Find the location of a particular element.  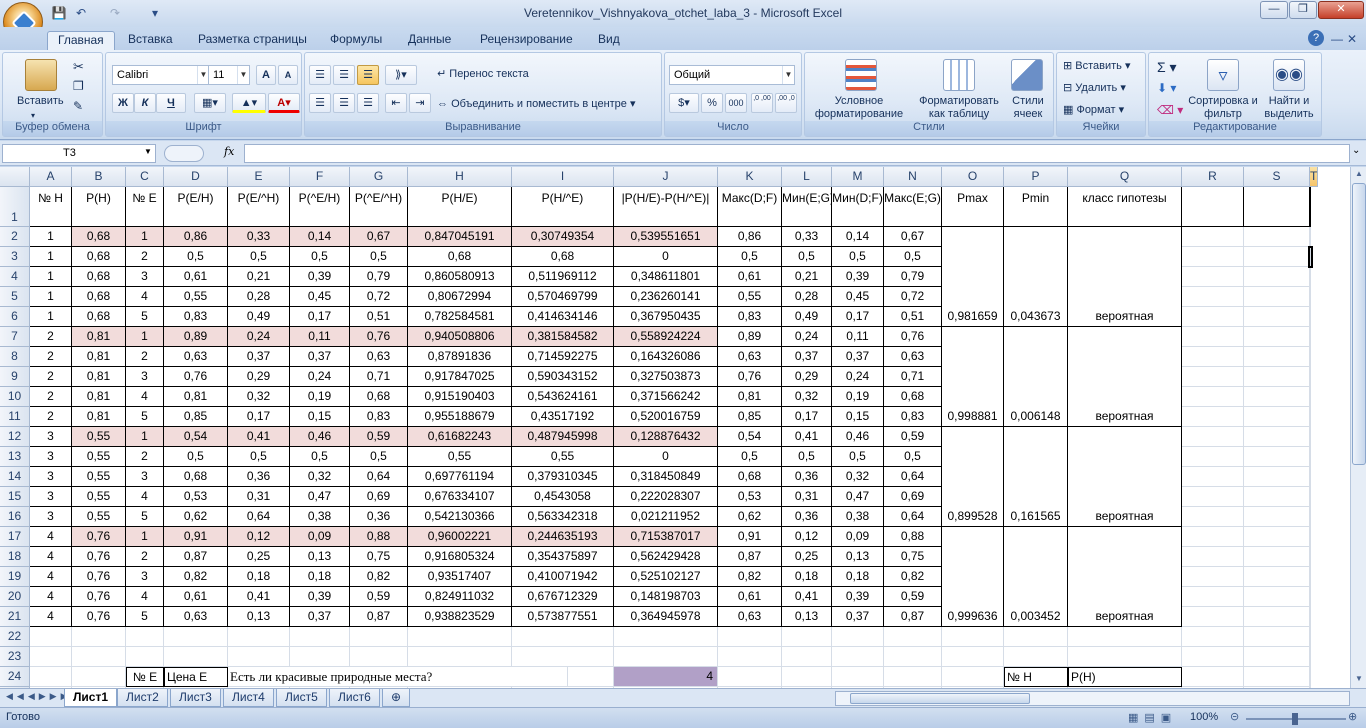

cell-K23 is located at coordinates (750, 657).